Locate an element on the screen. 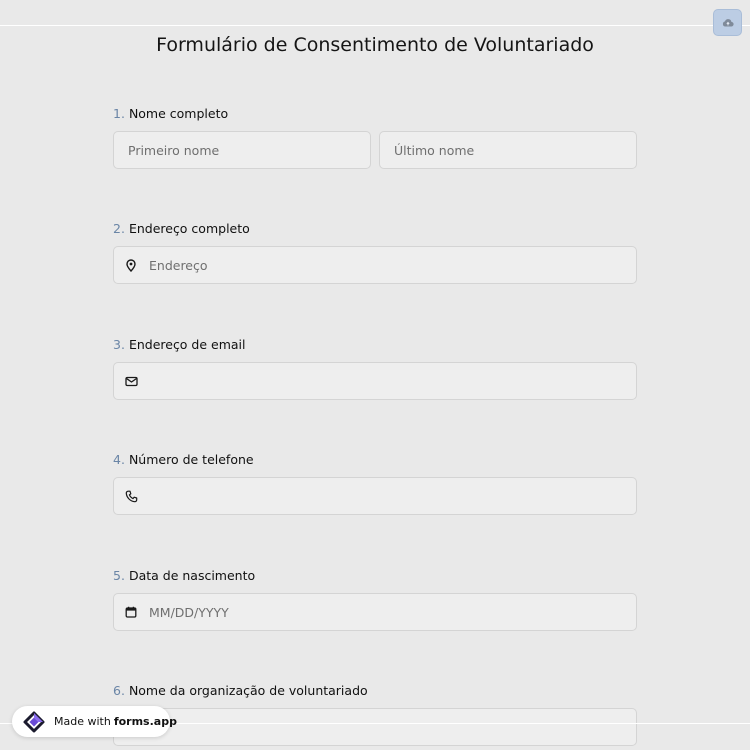 The width and height of the screenshot is (750, 750). question-label: 4. Número de telefone is located at coordinates (375, 460).